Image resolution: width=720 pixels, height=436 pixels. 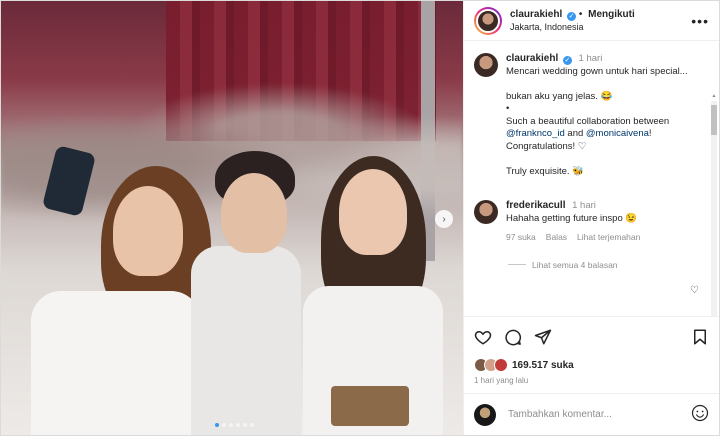 What do you see at coordinates (535, 133) in the screenshot?
I see `mention-link: @franknco_id` at bounding box center [535, 133].